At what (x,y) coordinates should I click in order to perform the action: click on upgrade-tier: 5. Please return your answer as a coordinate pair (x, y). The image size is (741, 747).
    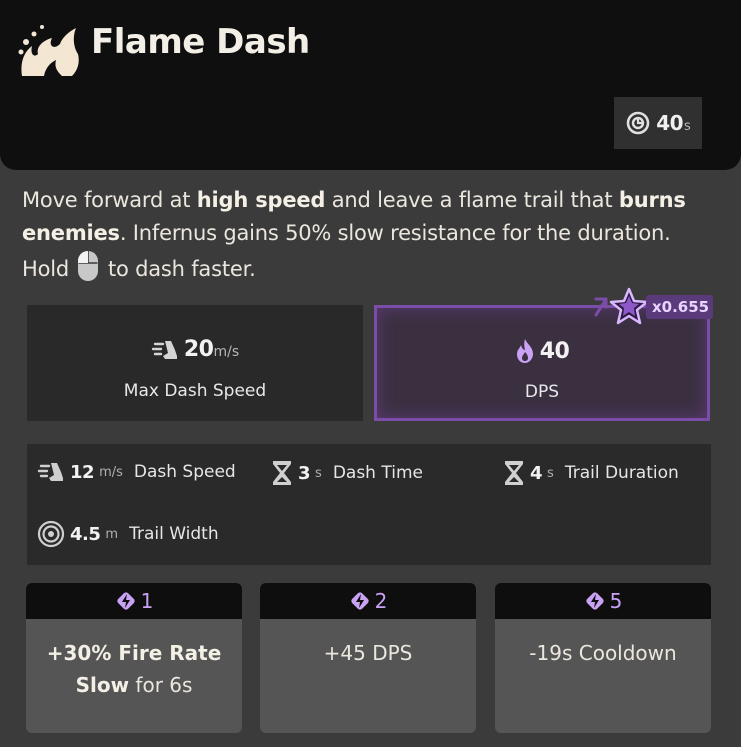
    Looking at the image, I should click on (616, 601).